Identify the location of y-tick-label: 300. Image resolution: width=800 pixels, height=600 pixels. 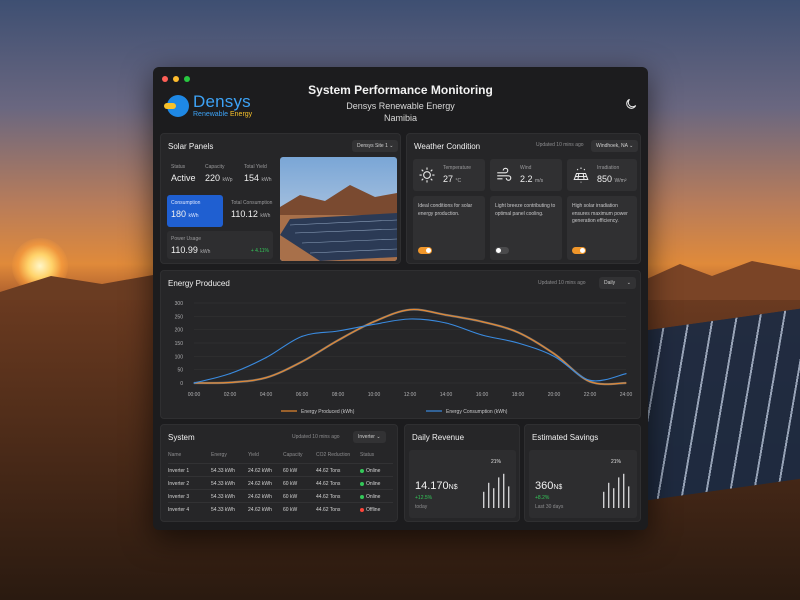
(179, 304).